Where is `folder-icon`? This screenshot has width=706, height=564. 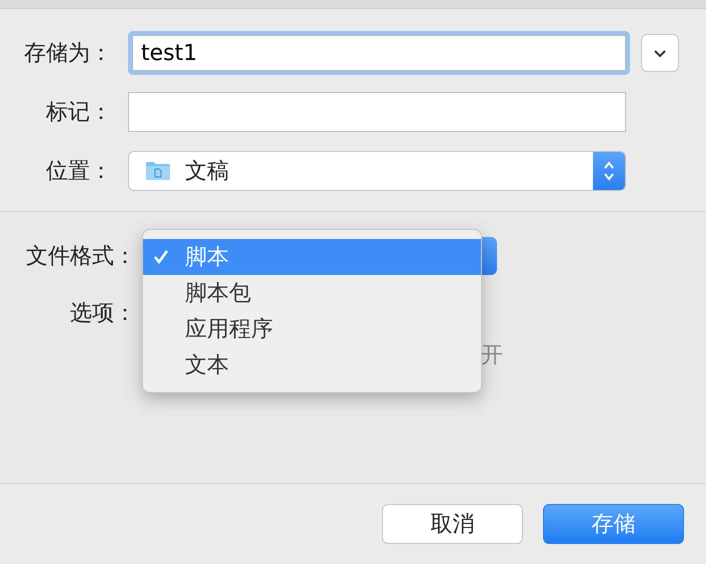
folder-icon is located at coordinates (158, 171).